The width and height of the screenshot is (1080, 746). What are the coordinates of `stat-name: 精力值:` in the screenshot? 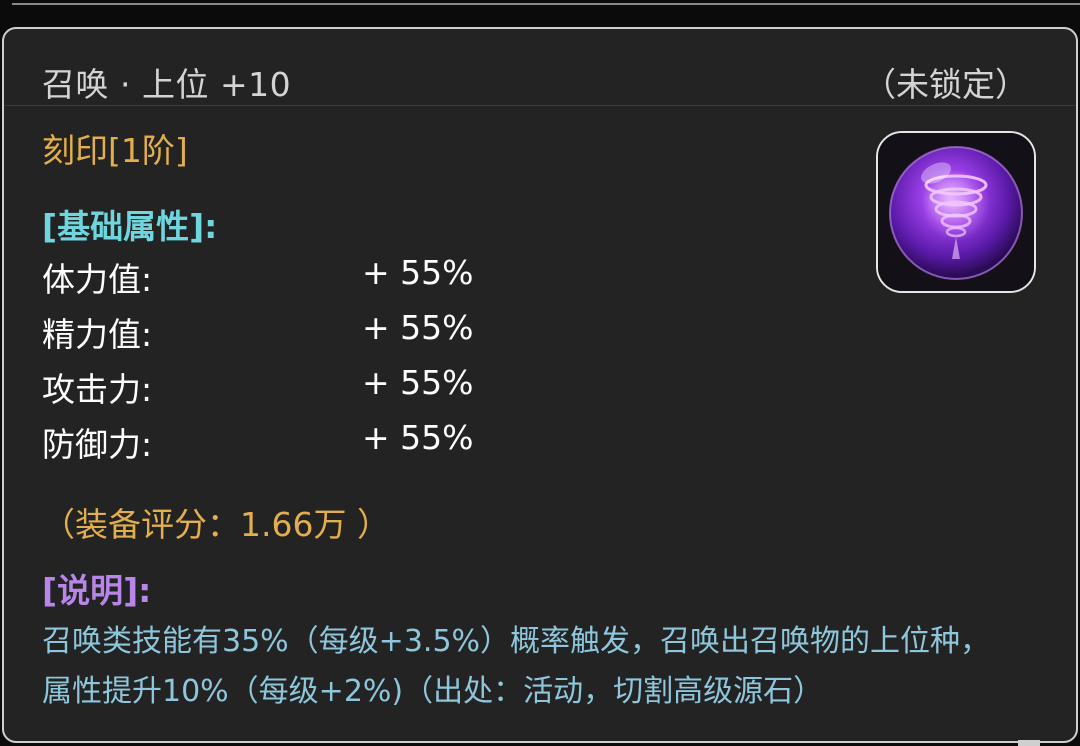 It's located at (97, 334).